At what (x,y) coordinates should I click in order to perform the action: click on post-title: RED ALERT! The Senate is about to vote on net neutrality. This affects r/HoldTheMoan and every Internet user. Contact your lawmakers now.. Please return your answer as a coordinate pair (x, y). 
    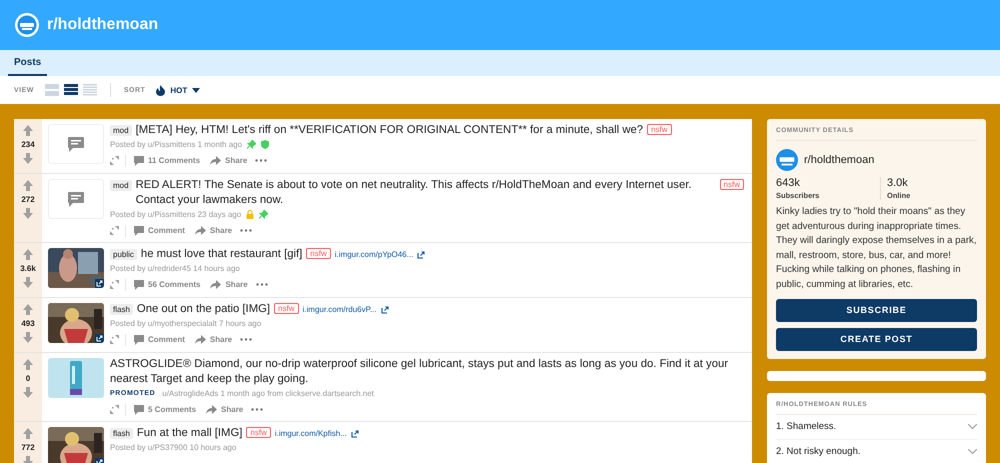
    Looking at the image, I should click on (426, 193).